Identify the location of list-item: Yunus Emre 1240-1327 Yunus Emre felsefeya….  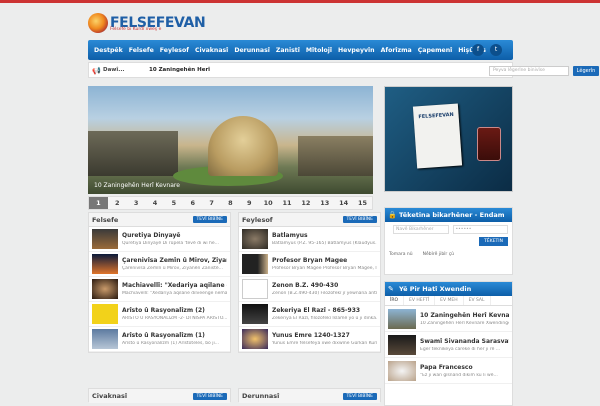
(309, 339).